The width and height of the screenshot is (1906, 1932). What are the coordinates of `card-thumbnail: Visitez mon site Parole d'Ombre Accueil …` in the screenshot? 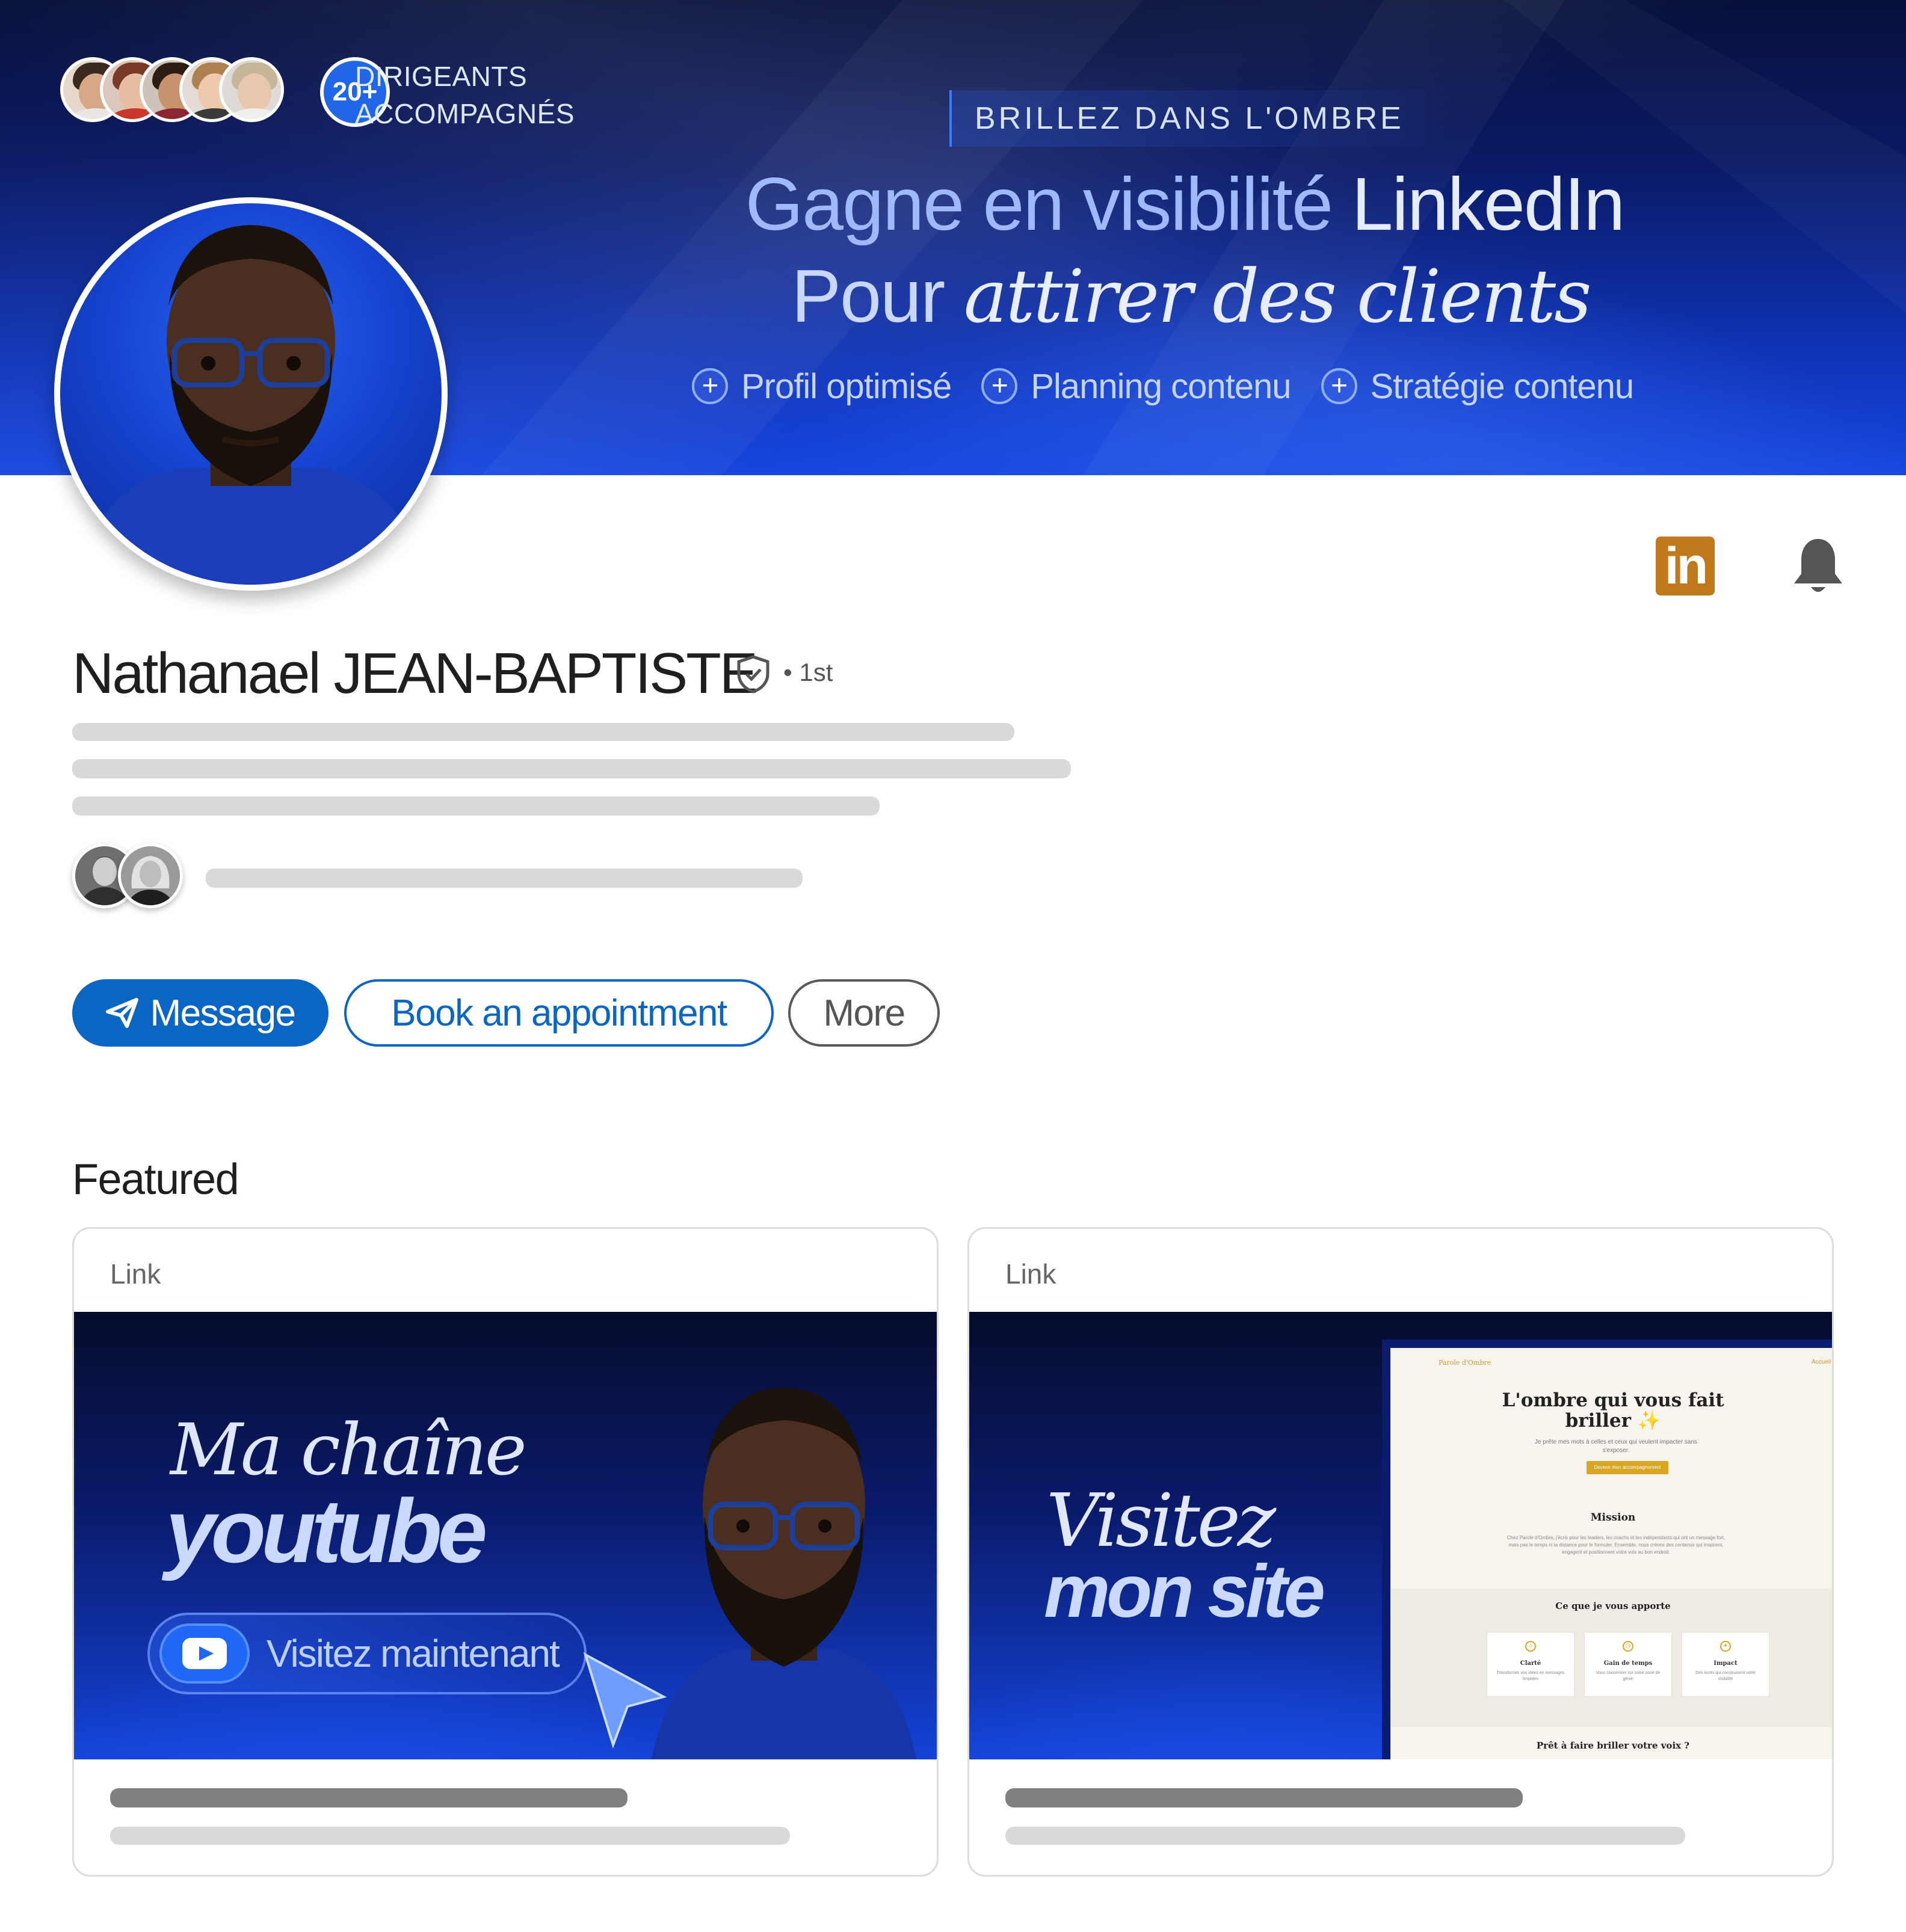 It's located at (1400, 1535).